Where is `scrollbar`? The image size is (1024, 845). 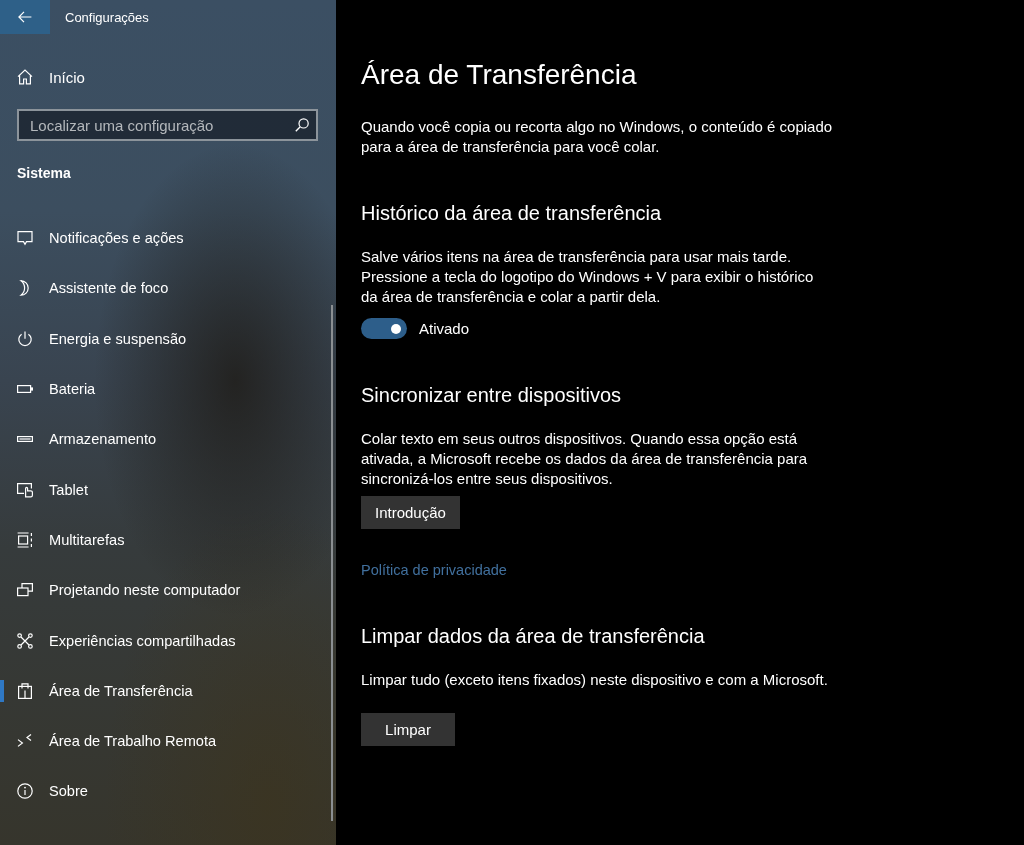 scrollbar is located at coordinates (332, 563).